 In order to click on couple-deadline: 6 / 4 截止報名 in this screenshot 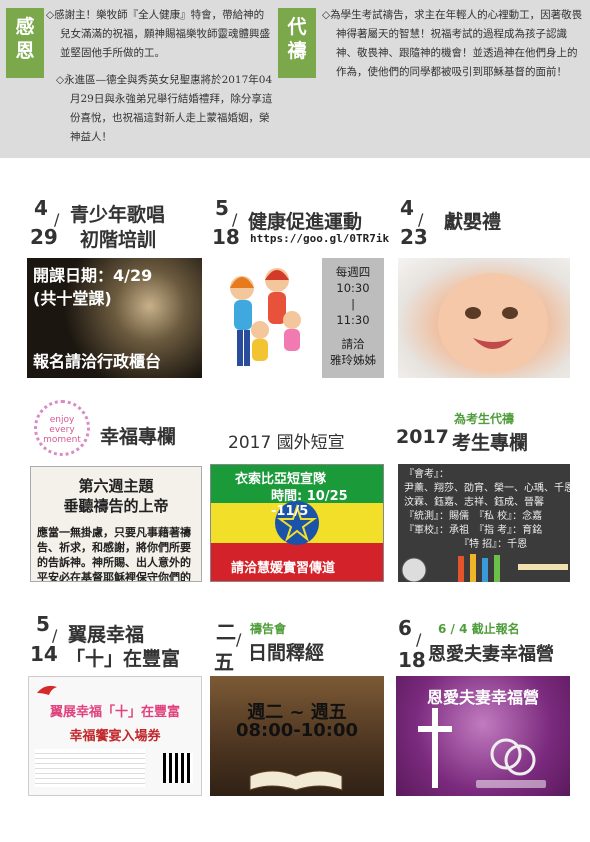, I will do `click(479, 629)`.